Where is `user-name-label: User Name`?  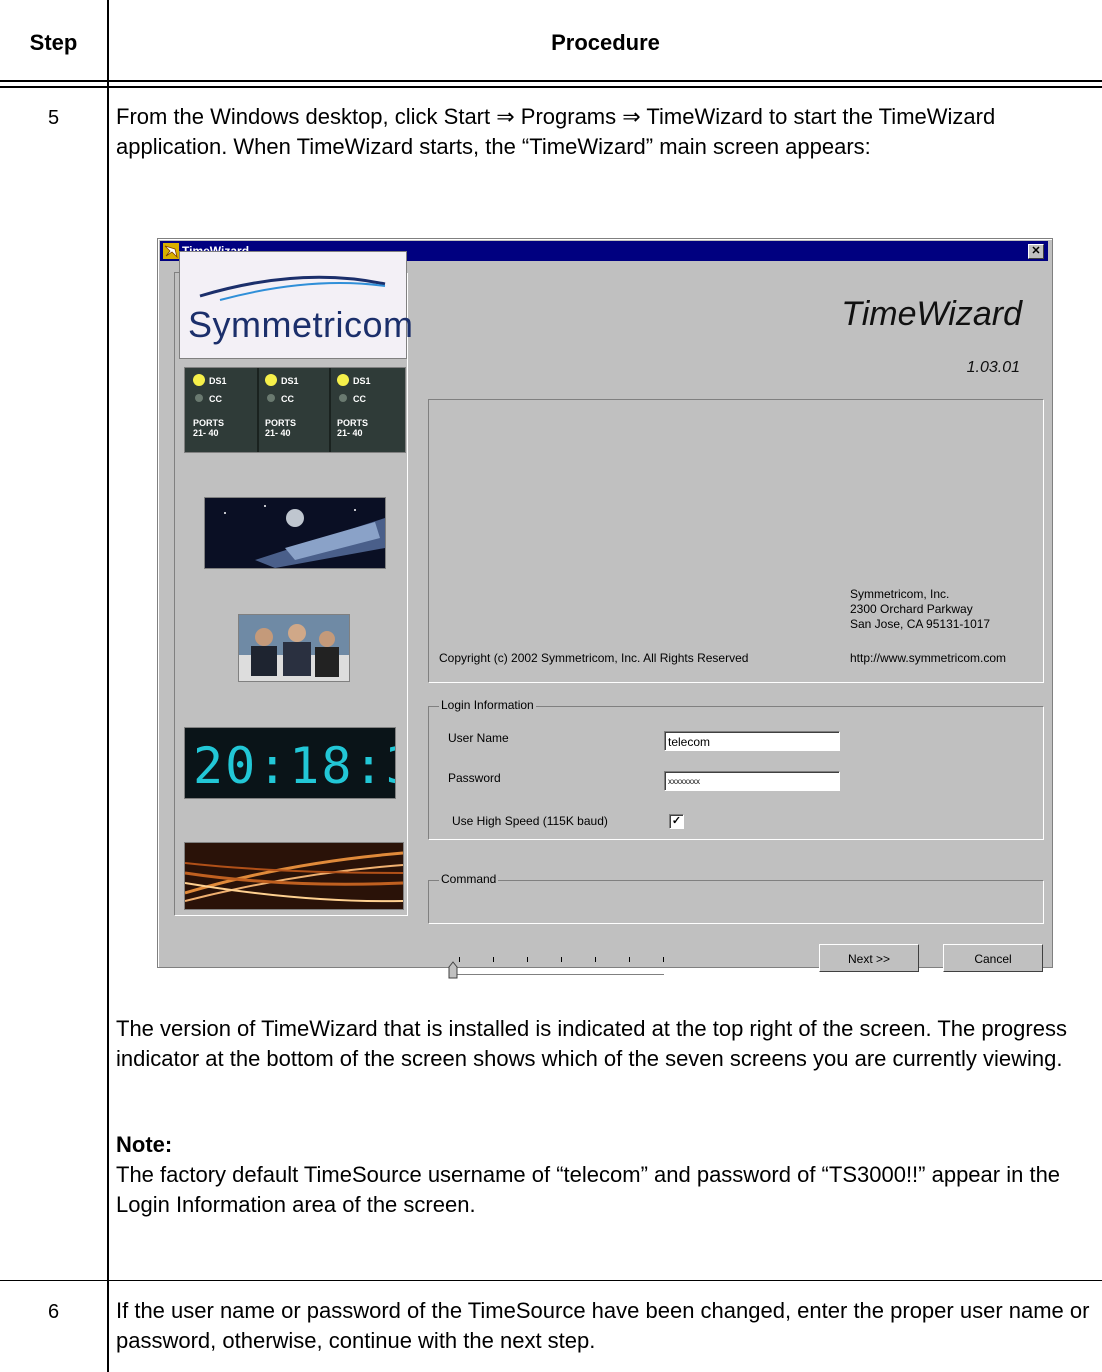 user-name-label: User Name is located at coordinates (478, 738).